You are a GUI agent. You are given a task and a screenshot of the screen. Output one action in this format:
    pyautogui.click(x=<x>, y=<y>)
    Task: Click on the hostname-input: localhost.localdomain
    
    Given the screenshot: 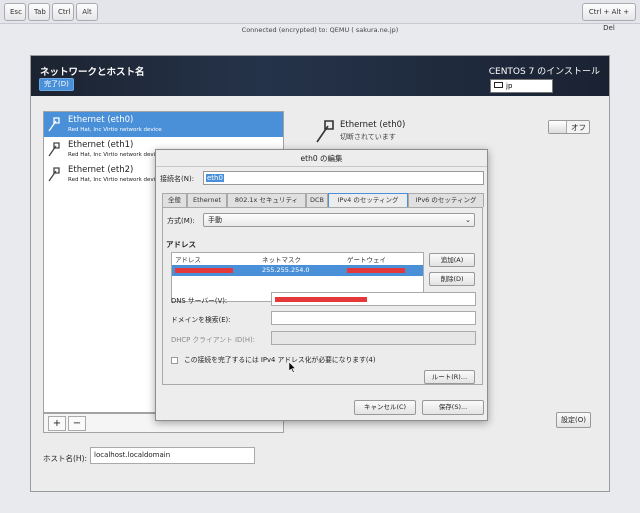 What is the action you would take?
    pyautogui.click(x=172, y=455)
    